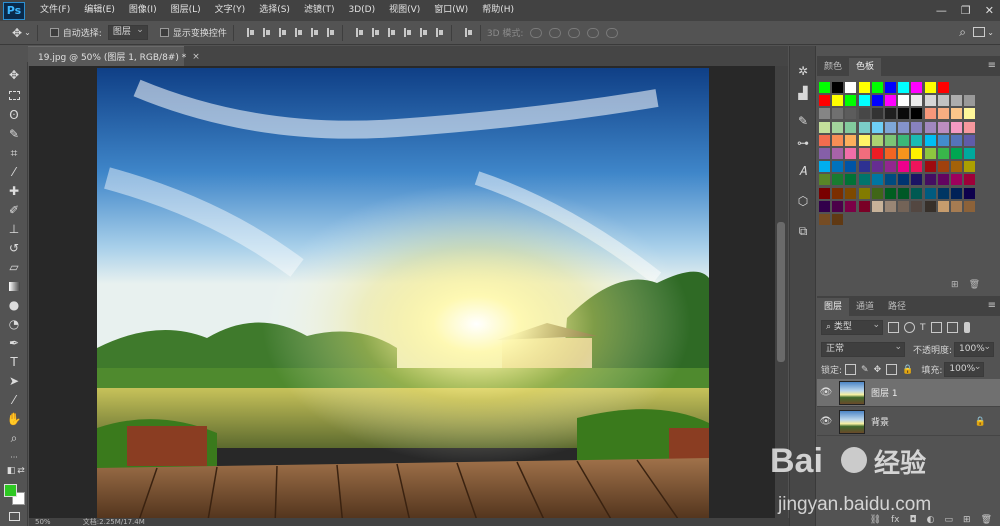 Image resolution: width=1000 pixels, height=526 pixels. Describe the element at coordinates (989, 10) in the screenshot. I see `close-button: ✕` at that location.